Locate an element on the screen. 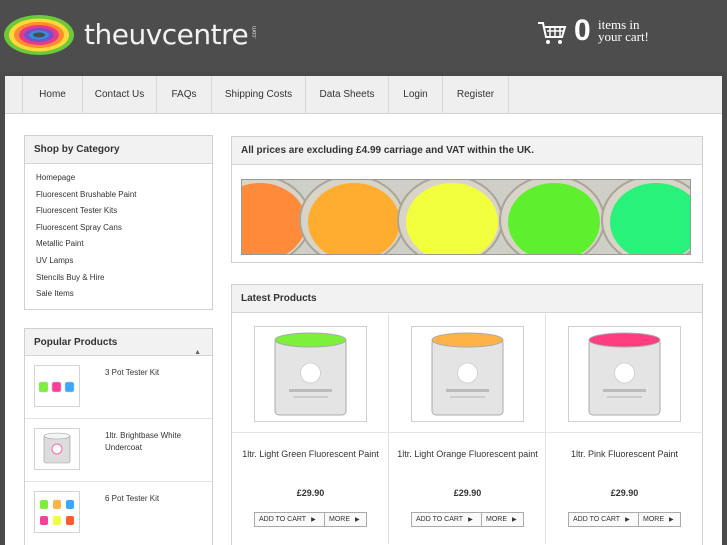 The image size is (727, 545). popular-item-name: 6 Pot Tester Kit is located at coordinates (155, 499).